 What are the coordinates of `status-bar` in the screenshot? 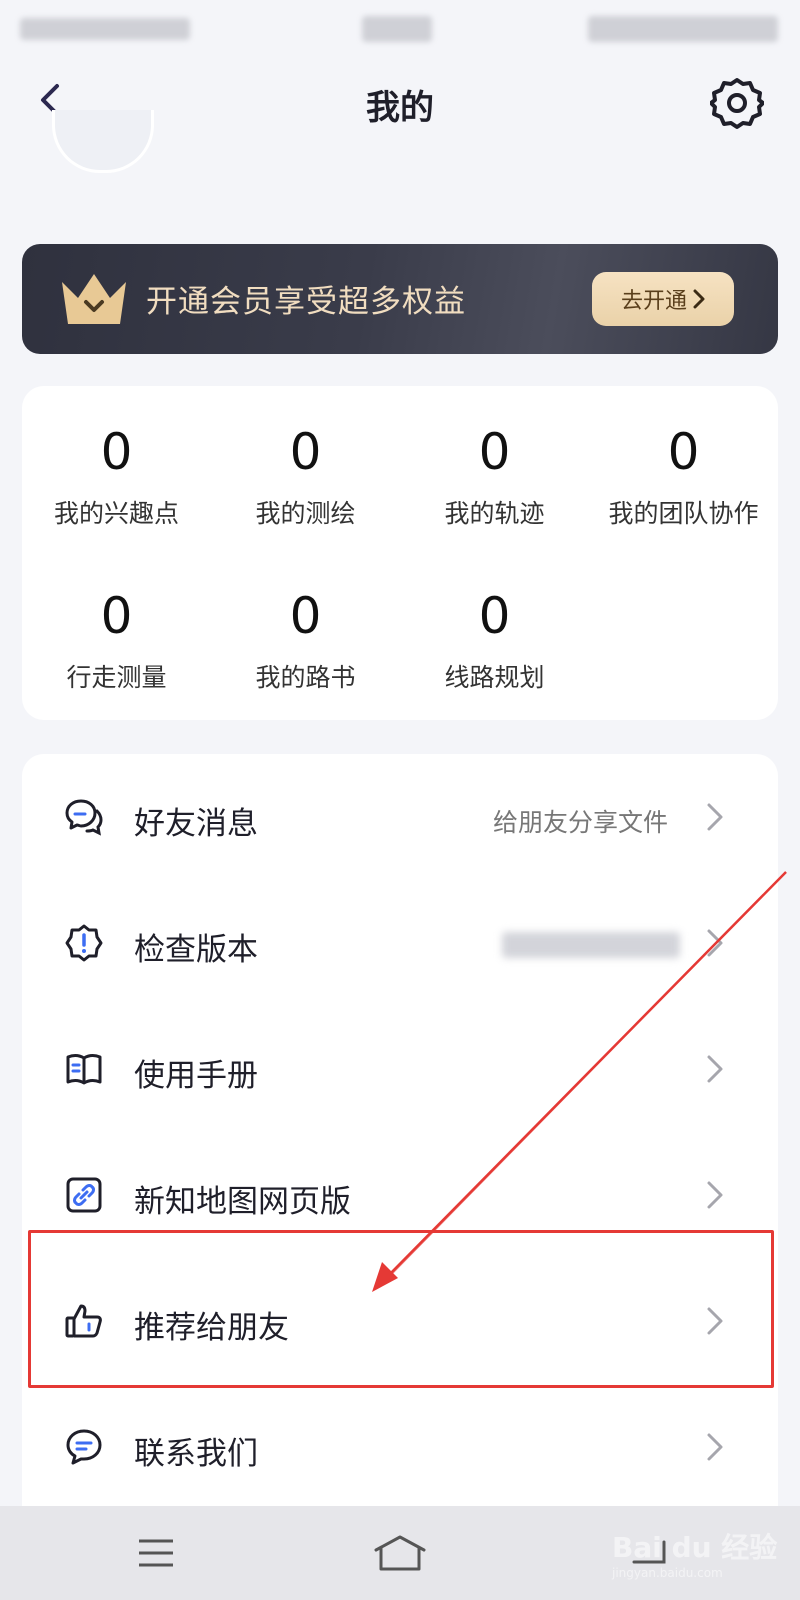 It's located at (400, 28).